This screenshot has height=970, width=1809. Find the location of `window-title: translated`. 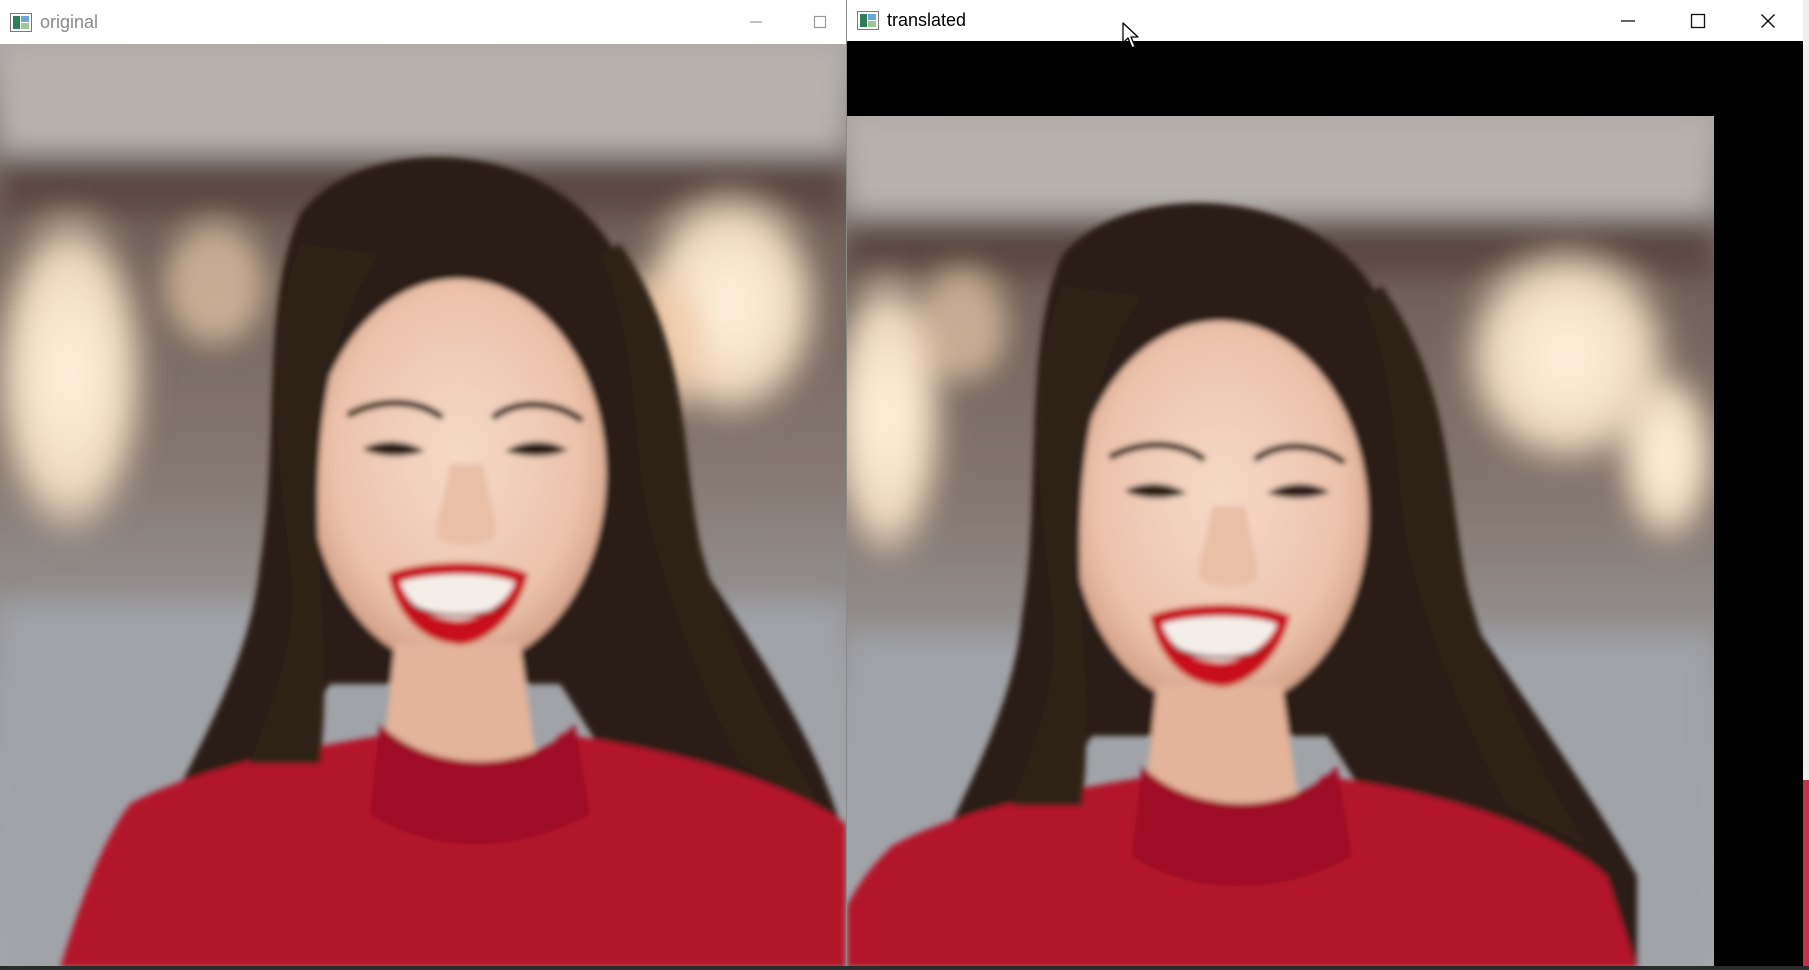

window-title: translated is located at coordinates (927, 20).